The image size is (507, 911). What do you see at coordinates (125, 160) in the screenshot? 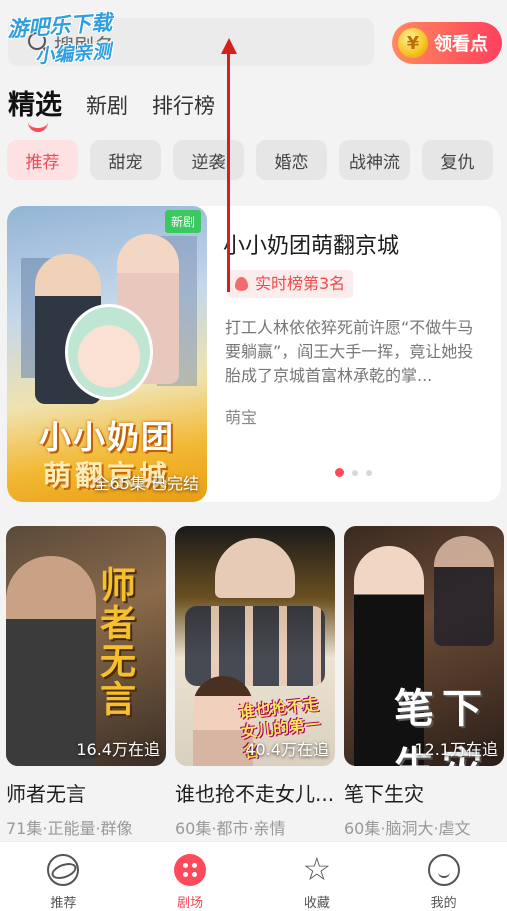
I see `chip-sweet: 甜宠` at bounding box center [125, 160].